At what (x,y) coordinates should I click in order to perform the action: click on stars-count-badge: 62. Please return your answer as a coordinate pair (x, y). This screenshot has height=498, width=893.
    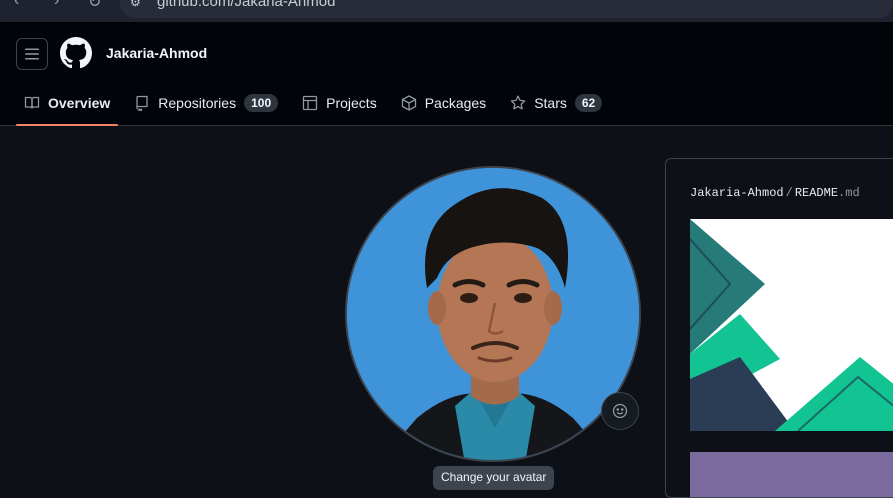
    Looking at the image, I should click on (588, 103).